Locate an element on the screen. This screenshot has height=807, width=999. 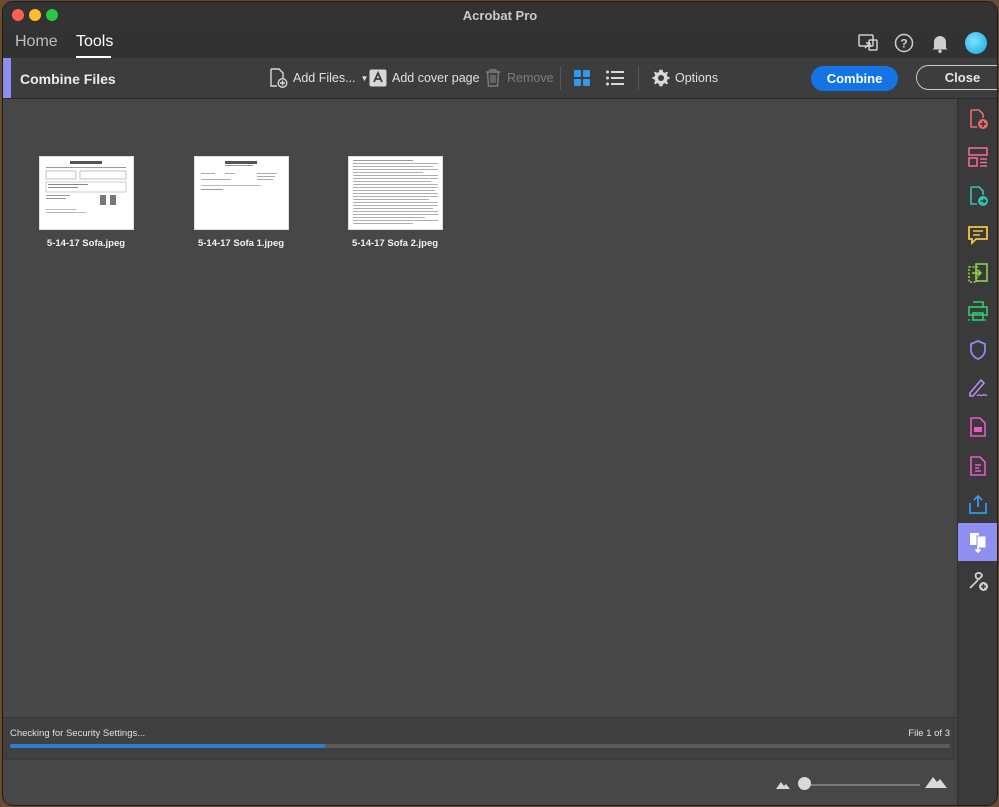
top-navigation: Home Tools ? is located at coordinates (500, 43).